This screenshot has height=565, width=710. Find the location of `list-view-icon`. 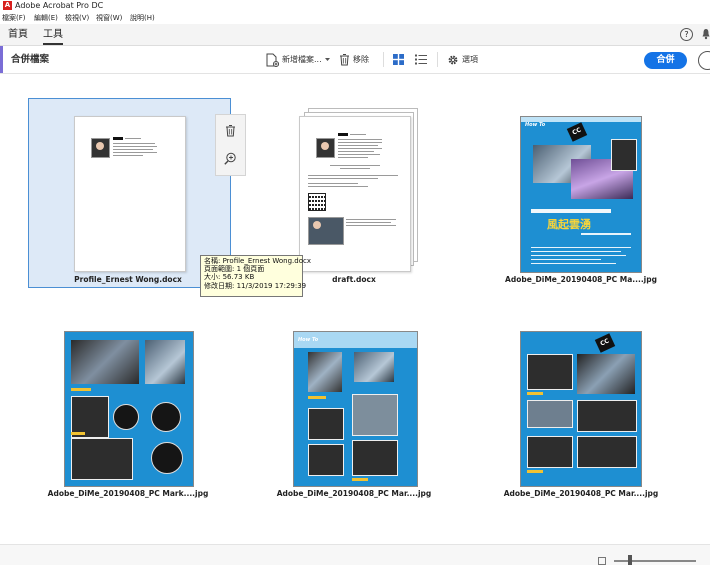

list-view-icon is located at coordinates (421, 59).